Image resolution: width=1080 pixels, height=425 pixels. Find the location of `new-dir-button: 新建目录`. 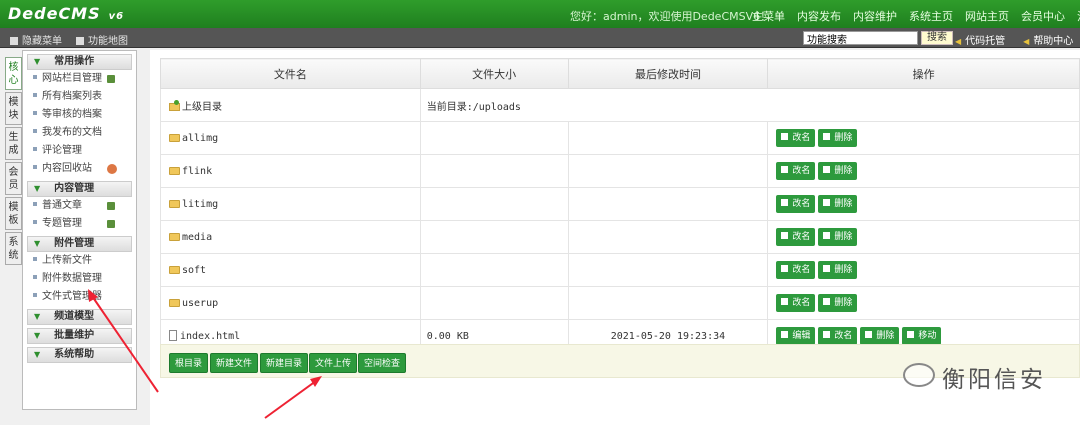

new-dir-button: 新建目录 is located at coordinates (284, 363).